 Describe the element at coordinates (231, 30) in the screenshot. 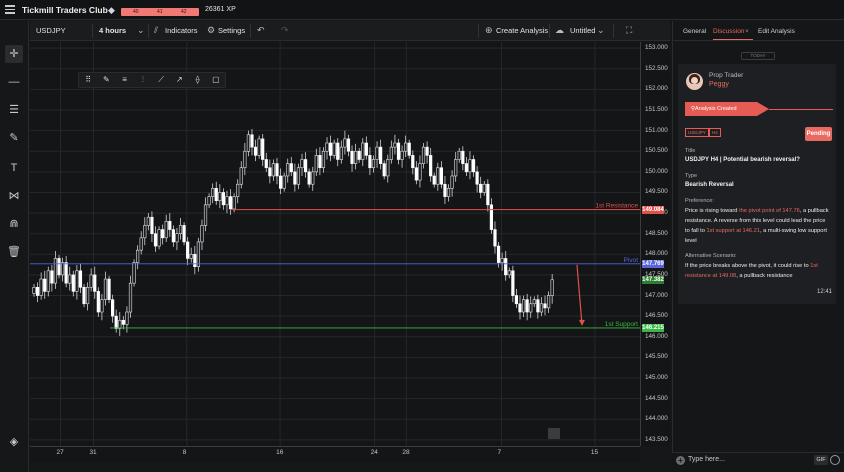

I see `settings-button: Settings` at that location.